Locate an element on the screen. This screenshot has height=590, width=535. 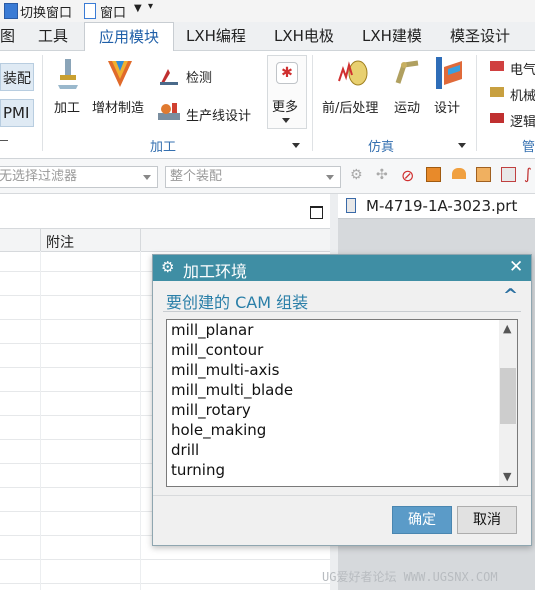
snap-icon: ⚙ is located at coordinates (356, 175).